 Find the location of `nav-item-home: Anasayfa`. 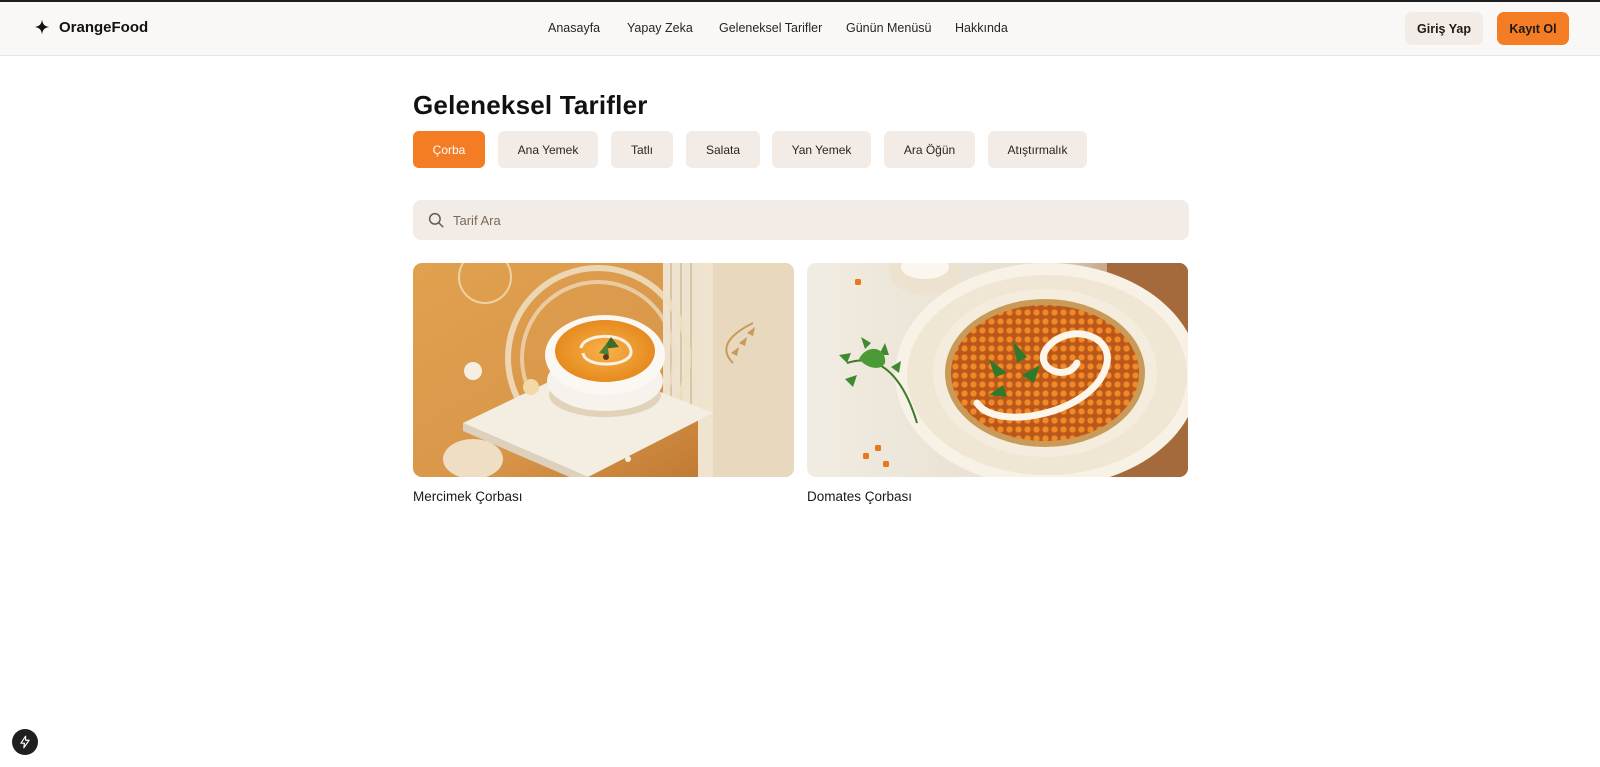

nav-item-home: Anasayfa is located at coordinates (574, 28).